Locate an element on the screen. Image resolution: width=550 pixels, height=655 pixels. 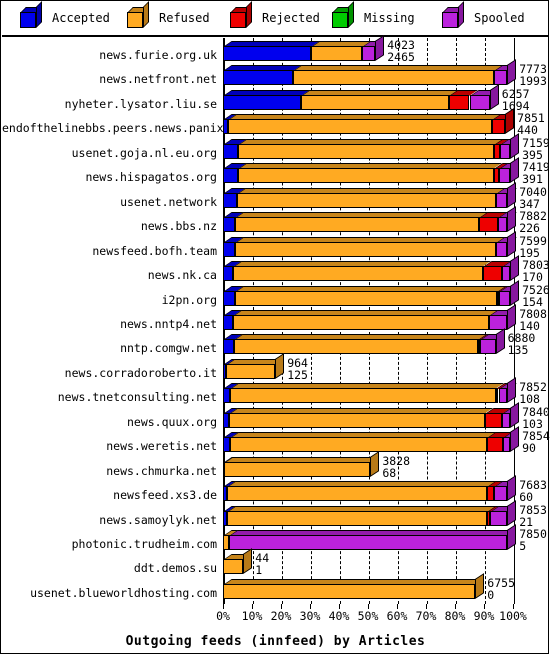
category-label: endofthelinebbs.peers.news.panix.com is located at coordinates (127, 128).